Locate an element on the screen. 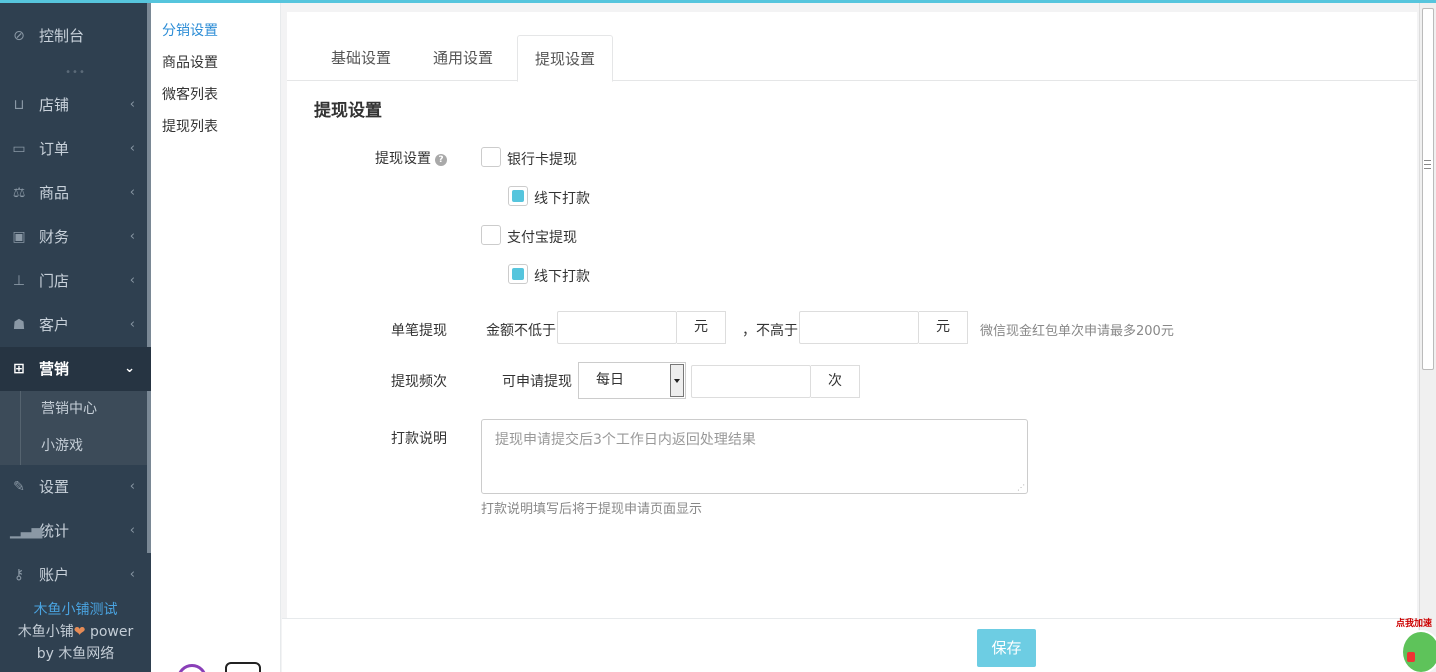  sidebar-item-label: 账户 is located at coordinates (54, 575).